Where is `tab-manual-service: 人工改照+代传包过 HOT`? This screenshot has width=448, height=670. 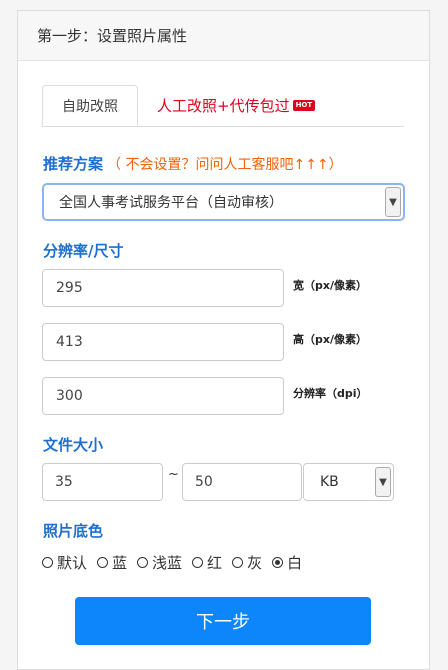
tab-manual-service: 人工改照+代传包过 HOT is located at coordinates (236, 105).